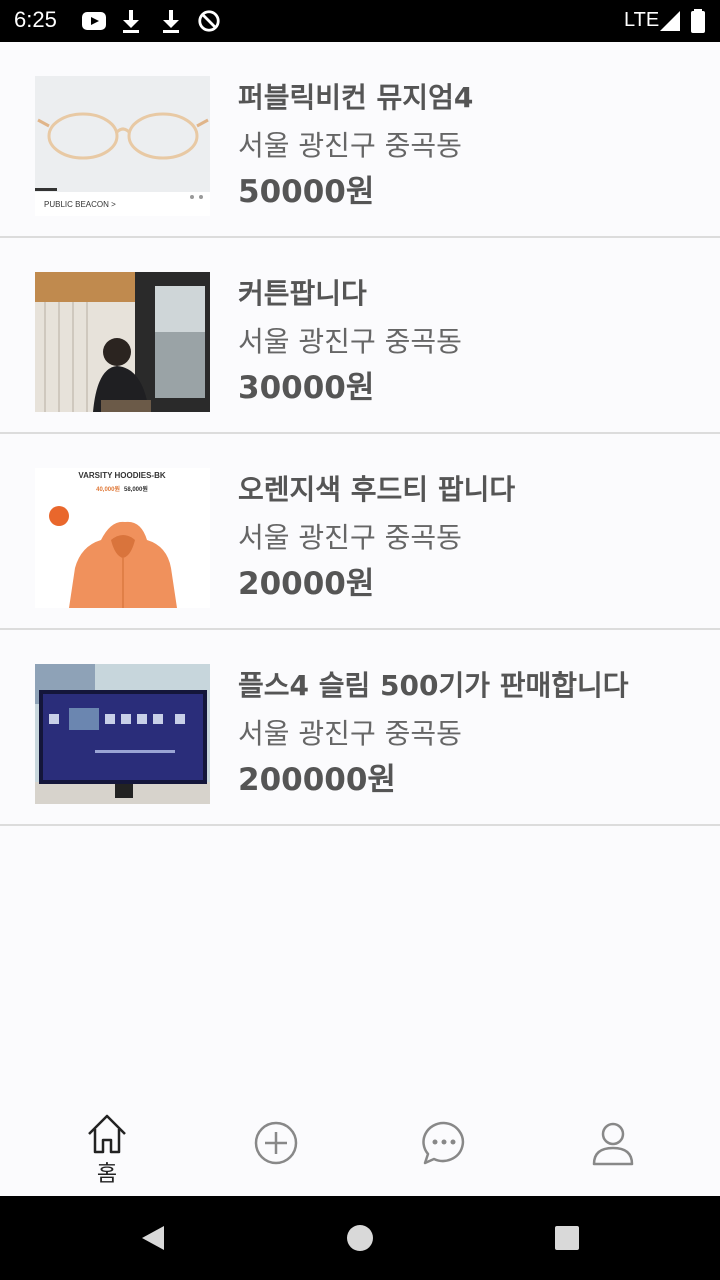 Image resolution: width=720 pixels, height=1280 pixels. Describe the element at coordinates (209, 21) in the screenshot. I see `sync-disabled-icon` at that location.